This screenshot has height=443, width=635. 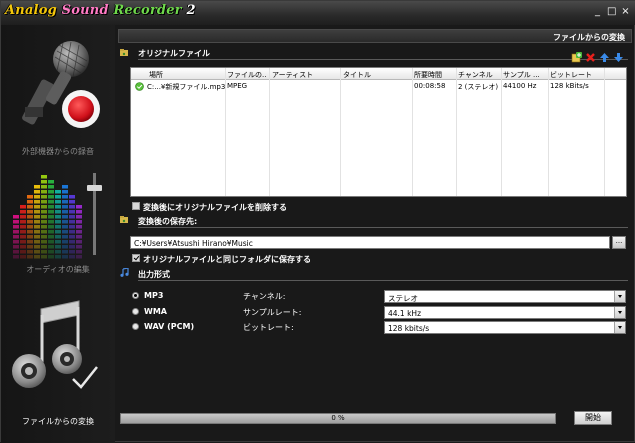 I want to click on cell-duration: 00:08:58, so click(x=430, y=86).